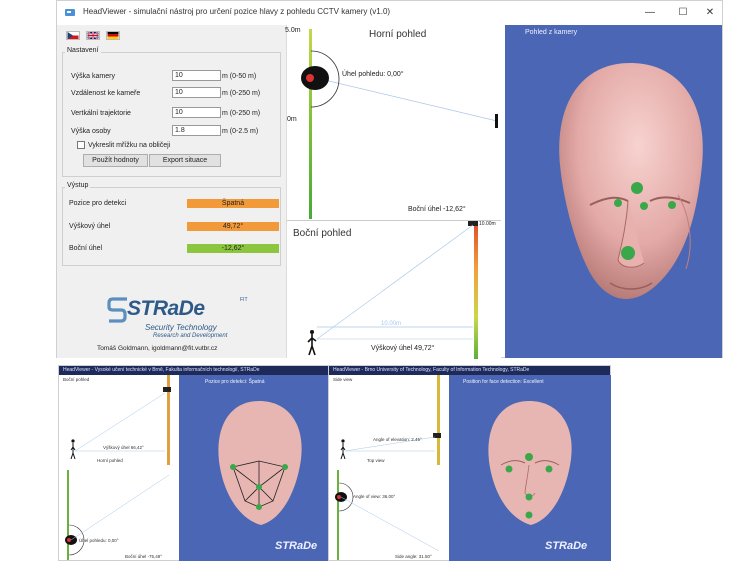 The width and height of the screenshot is (750, 566). I want to click on logo-superscript: FIT, so click(244, 300).